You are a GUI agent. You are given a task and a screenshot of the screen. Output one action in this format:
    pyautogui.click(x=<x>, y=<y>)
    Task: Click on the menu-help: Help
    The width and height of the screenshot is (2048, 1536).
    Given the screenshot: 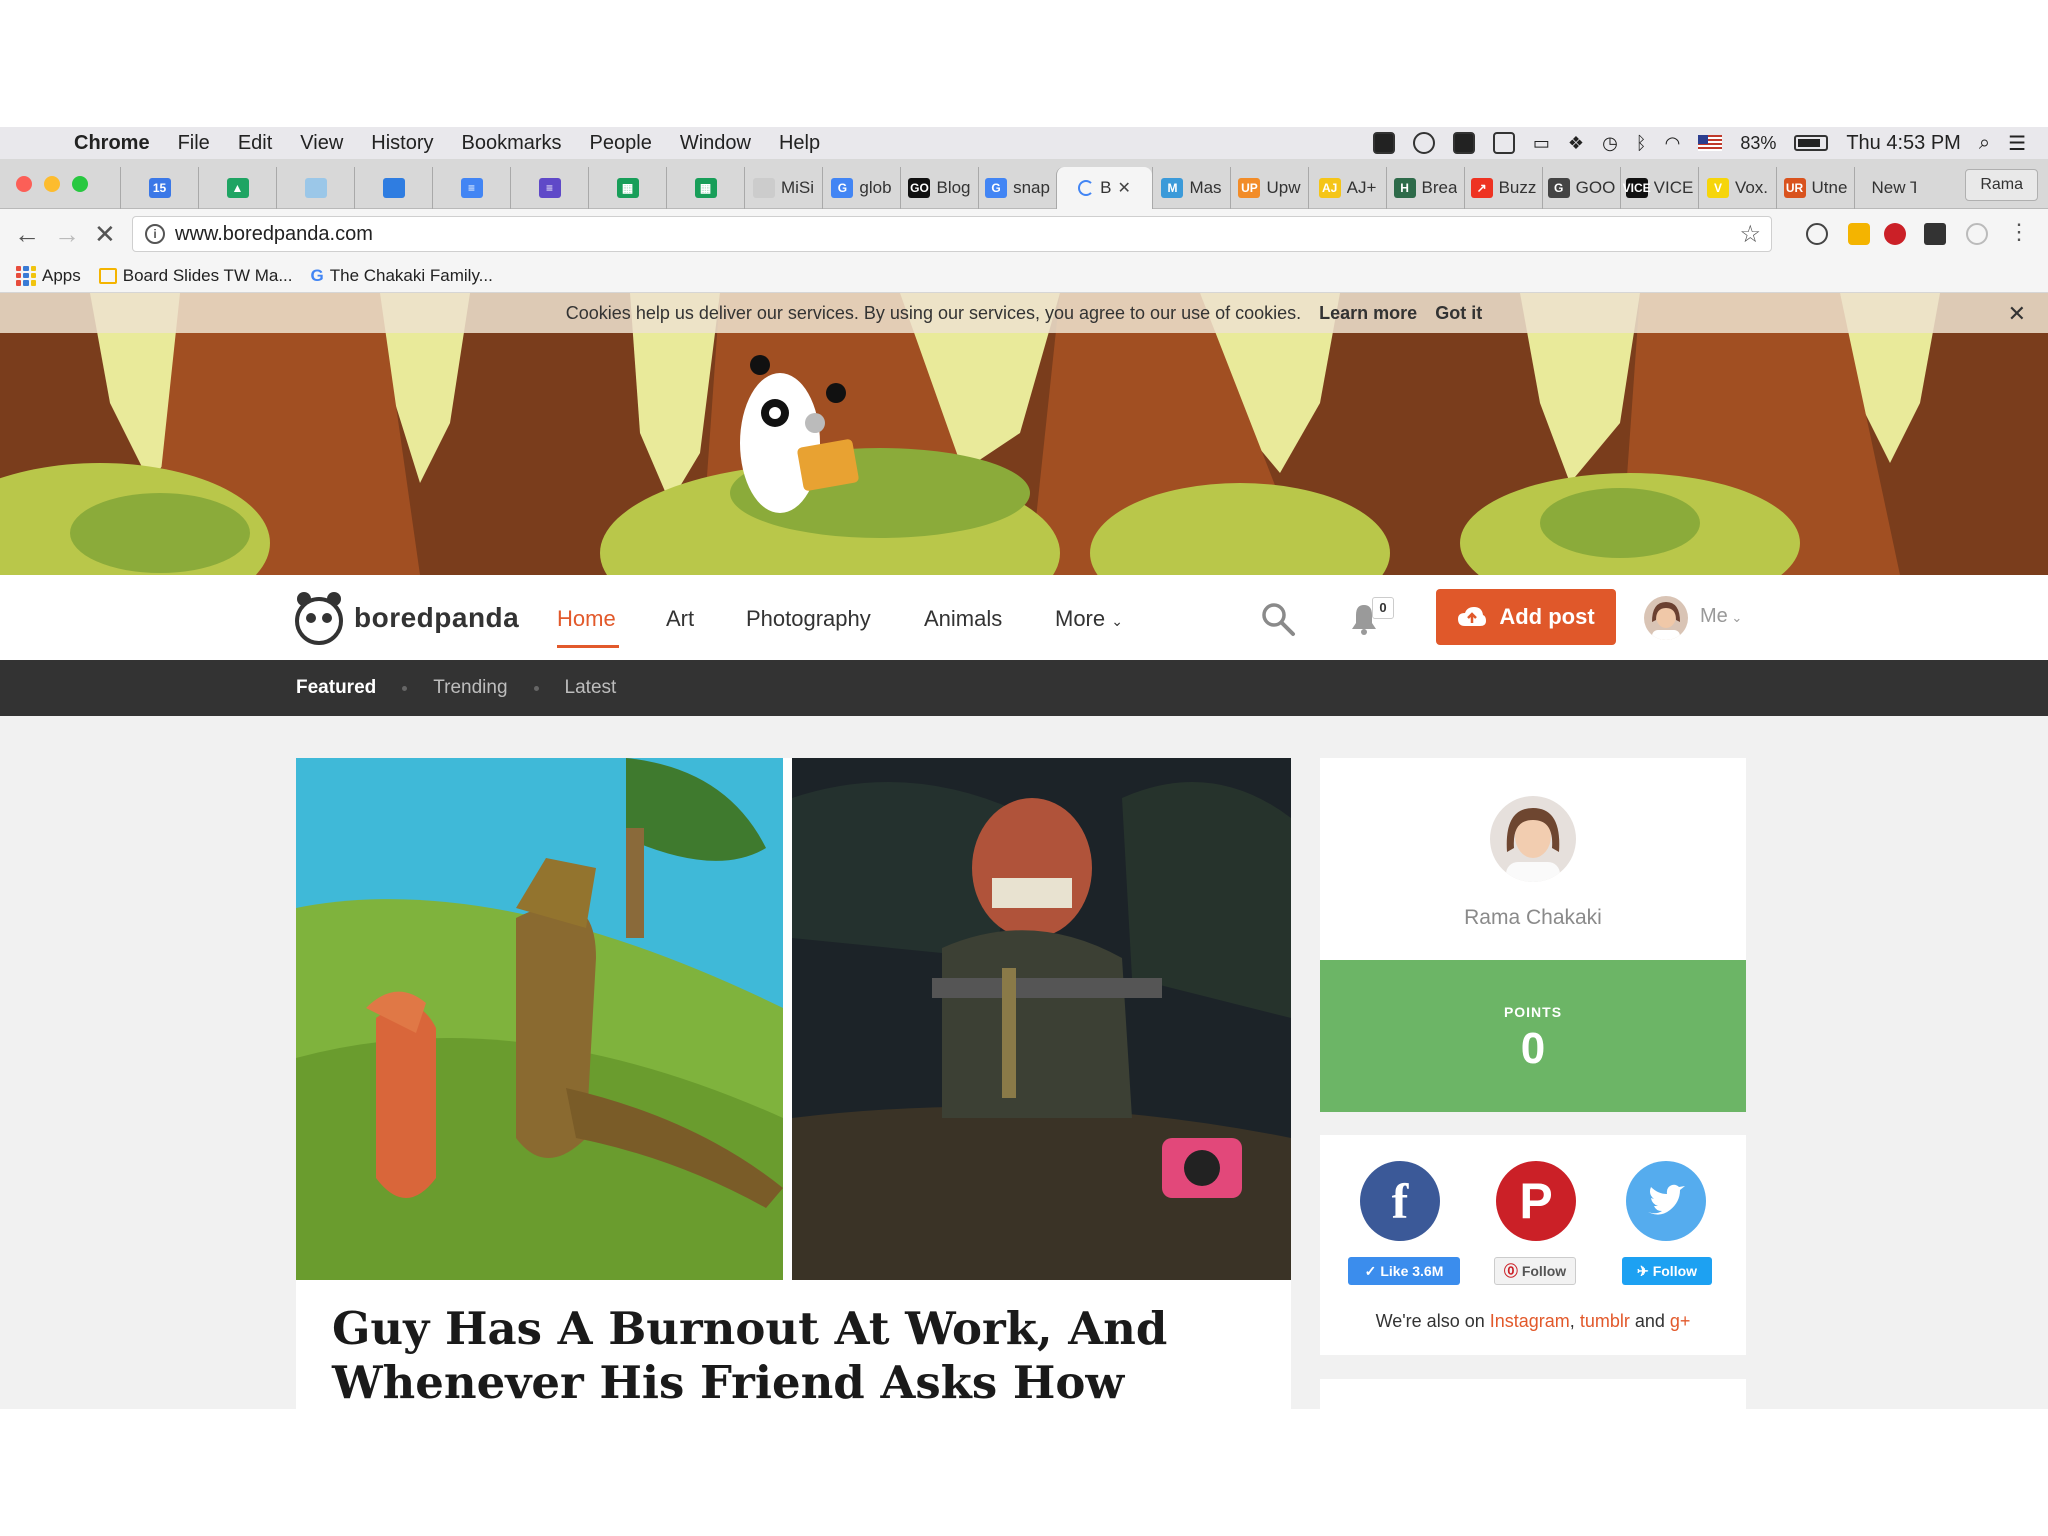 What is the action you would take?
    pyautogui.click(x=799, y=143)
    